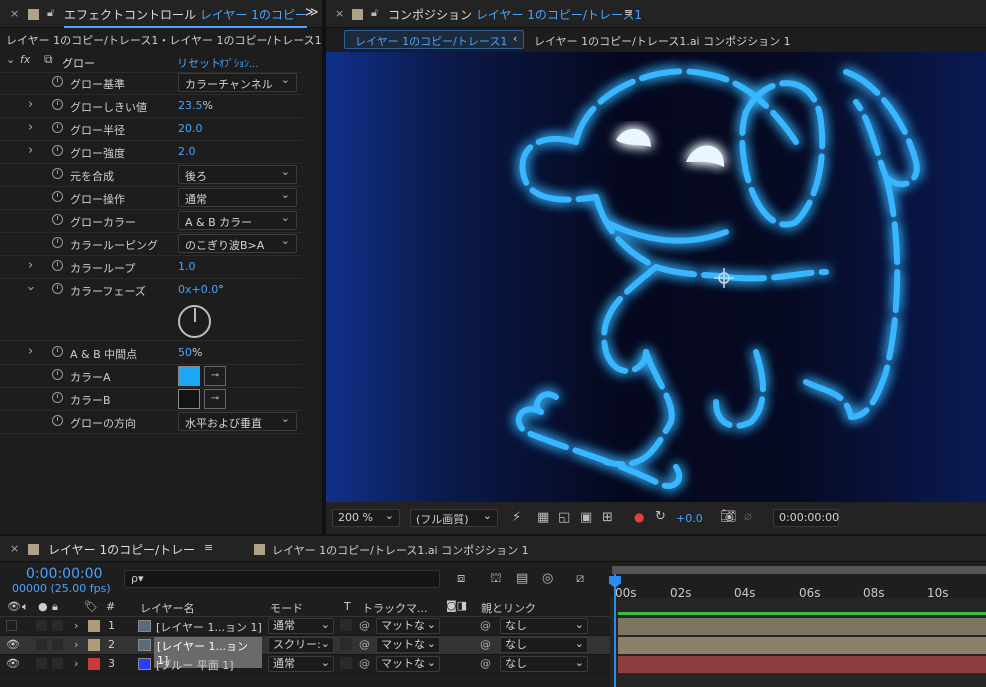 This screenshot has height=687, width=986. Describe the element at coordinates (10, 59) in the screenshot. I see `collapse-effect-chevron: ⌄` at that location.